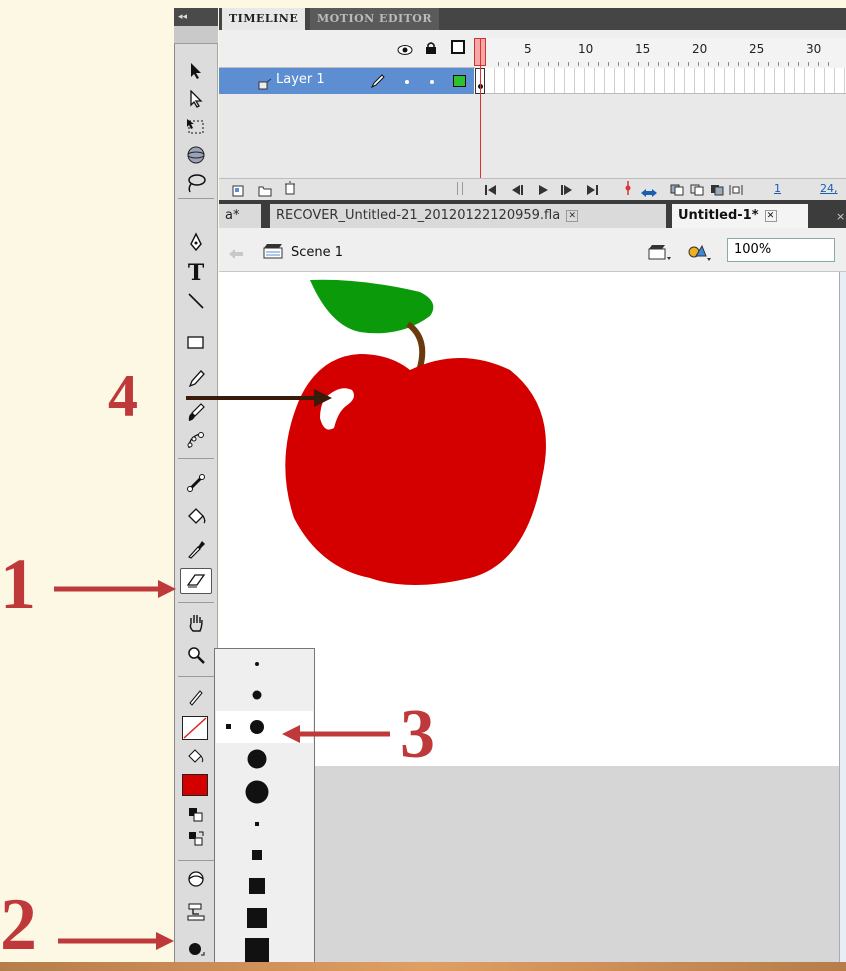  Describe the element at coordinates (840, 216) in the screenshot. I see `tabs-overflow-icon: ×` at that location.